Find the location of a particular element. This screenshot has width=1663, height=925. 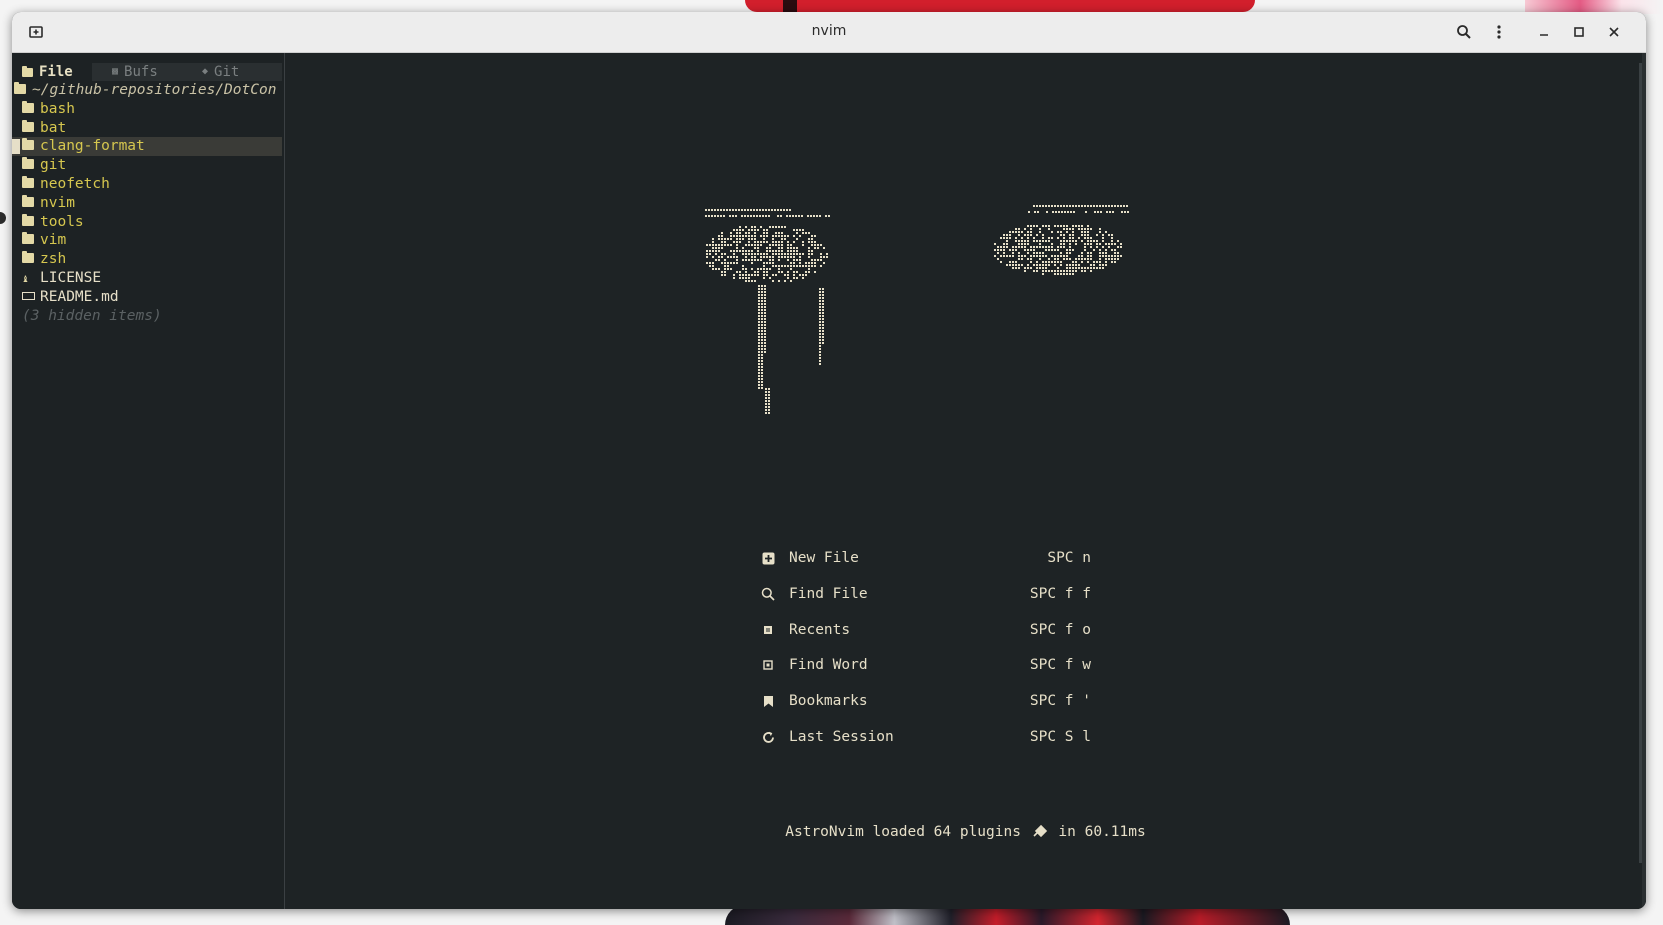

license-icon: ♝ is located at coordinates (25, 278).